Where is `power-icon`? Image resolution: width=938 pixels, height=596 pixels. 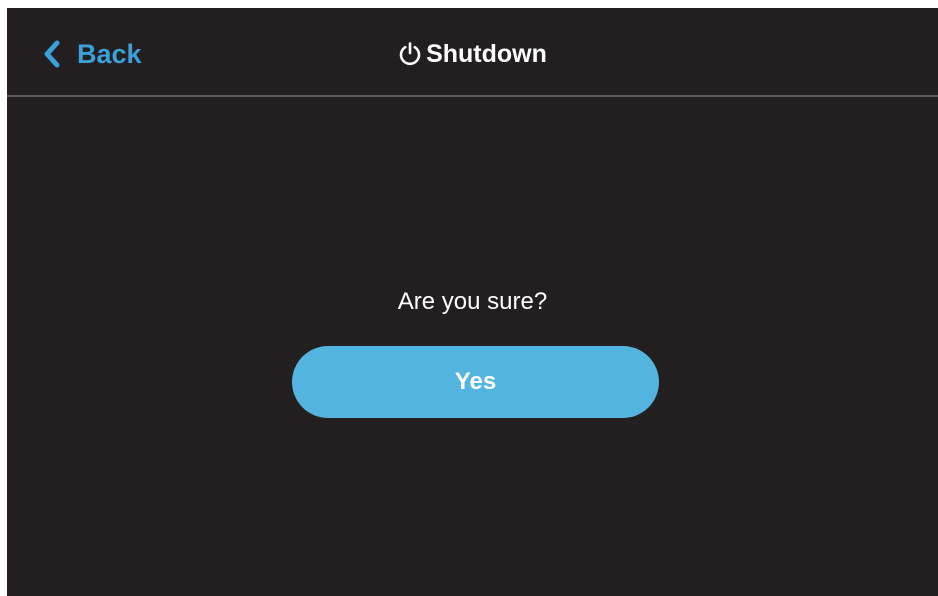
power-icon is located at coordinates (410, 54).